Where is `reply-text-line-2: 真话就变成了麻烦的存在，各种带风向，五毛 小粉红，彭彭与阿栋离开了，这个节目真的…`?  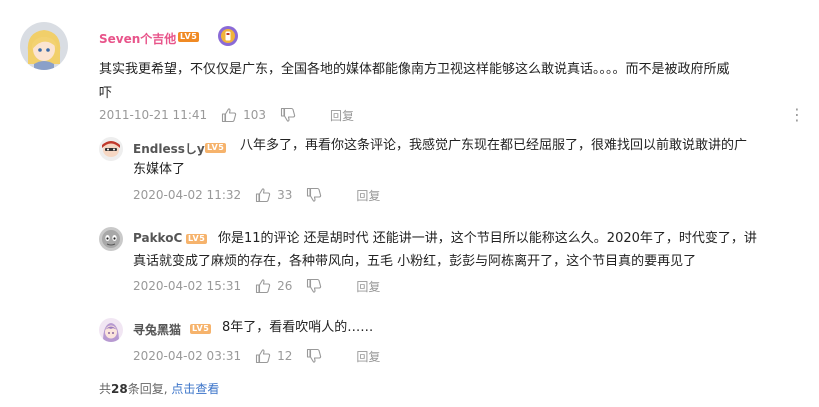 reply-text-line-2: 真话就变成了麻烦的存在，各种带风向，五毛 小粉红，彭彭与阿栋离开了，这个节目真的… is located at coordinates (415, 261).